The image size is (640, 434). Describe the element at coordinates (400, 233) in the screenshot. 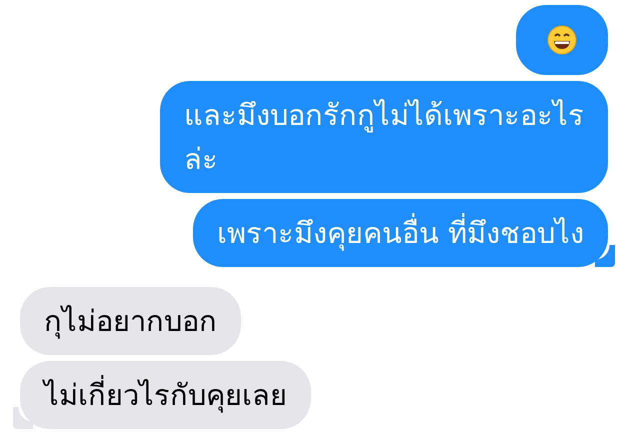

I see `message-bubble: เพราะมึงคุยคนอื่น ที่มึงชอบไง` at that location.